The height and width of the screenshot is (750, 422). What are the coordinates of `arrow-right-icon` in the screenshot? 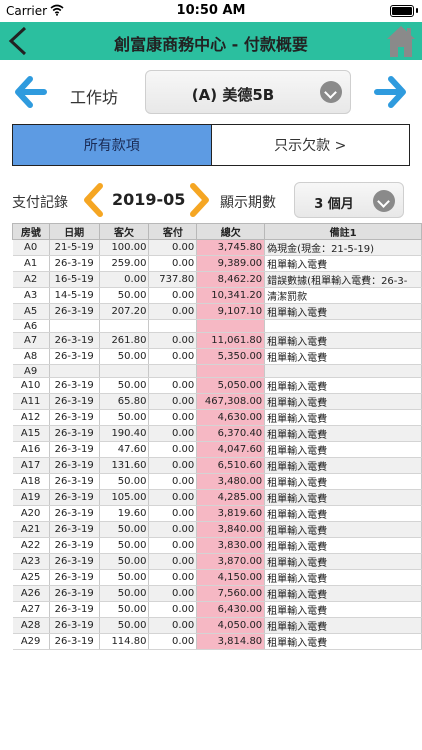 It's located at (390, 92).